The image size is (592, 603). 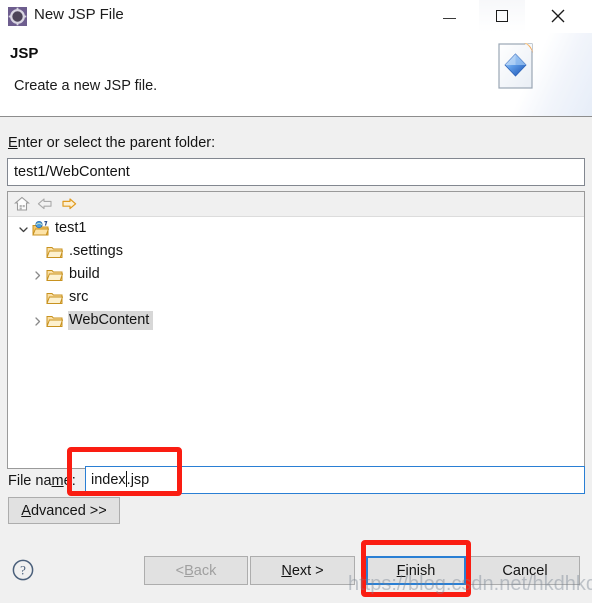 What do you see at coordinates (30, 481) in the screenshot?
I see `file-name-label-before: File na` at bounding box center [30, 481].